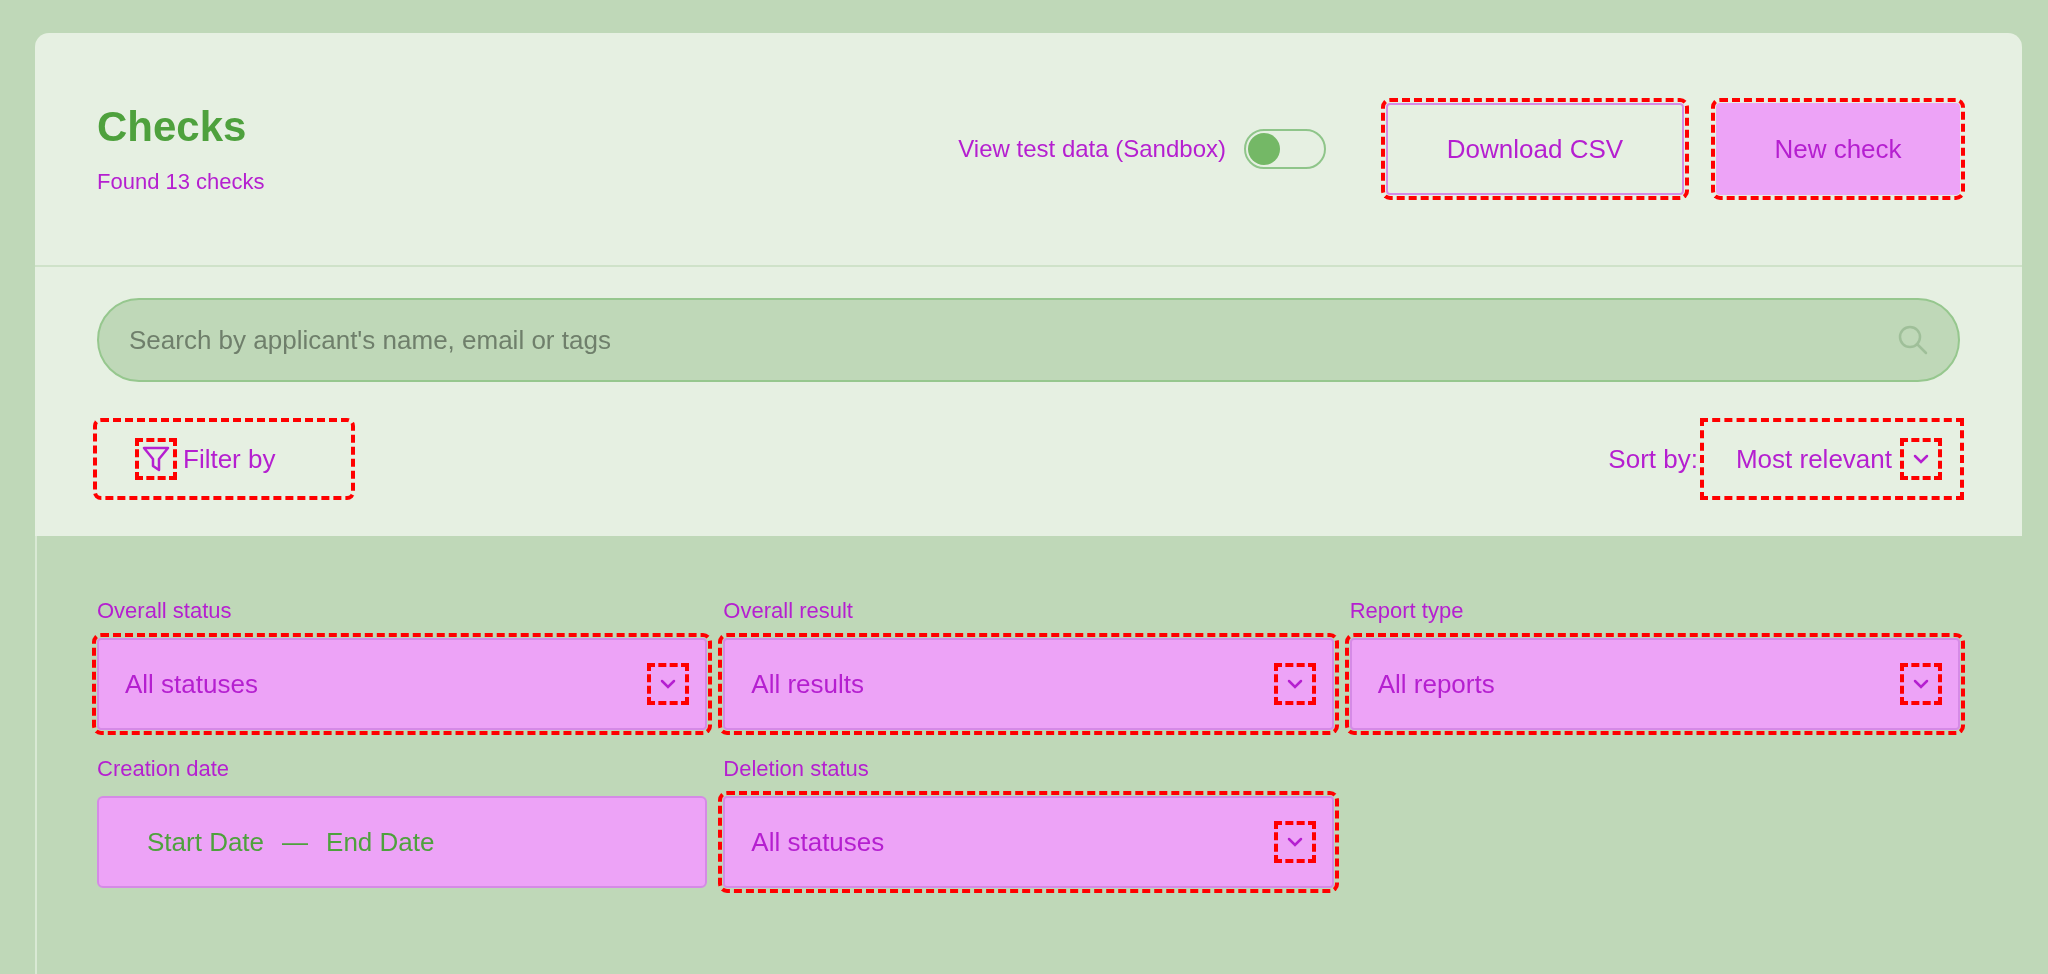 This screenshot has width=2048, height=974. What do you see at coordinates (1285, 149) in the screenshot?
I see `toggle-switch` at bounding box center [1285, 149].